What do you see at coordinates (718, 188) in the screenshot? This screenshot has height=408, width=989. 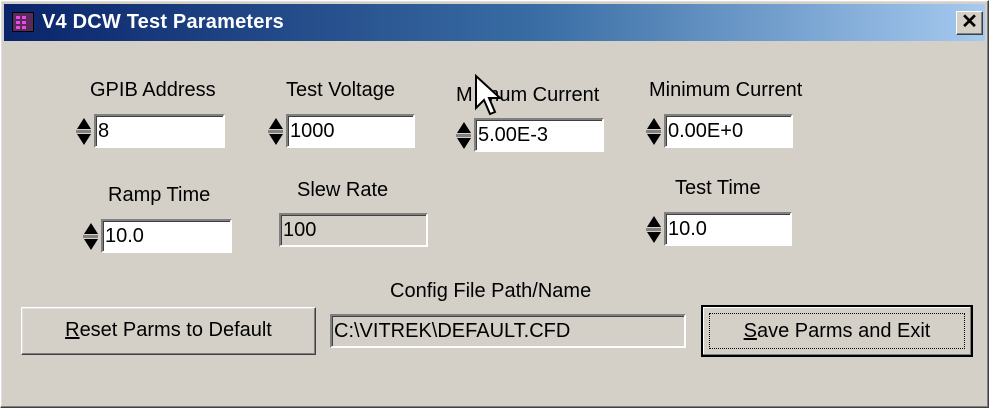 I see `test-time-label: Test Time` at bounding box center [718, 188].